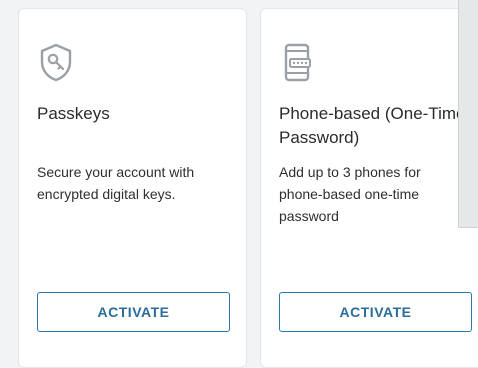  I want to click on card-title: Passkeys, so click(73, 113).